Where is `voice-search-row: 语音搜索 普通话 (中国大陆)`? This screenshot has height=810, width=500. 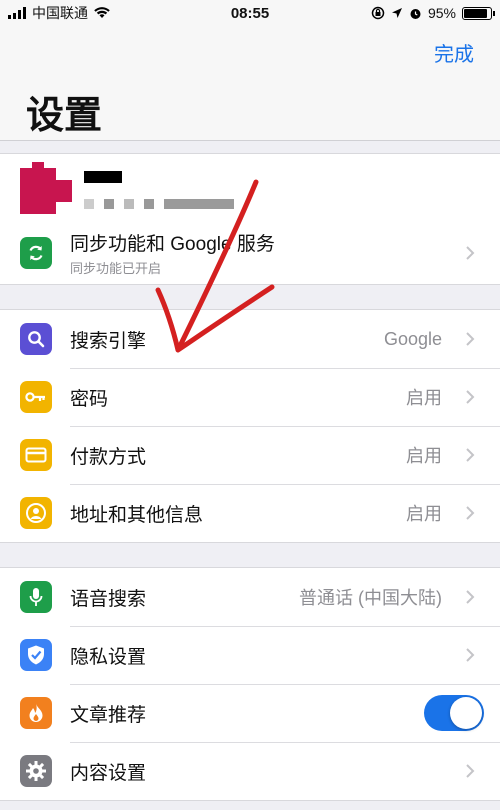
voice-search-row: 语音搜索 普通话 (中国大陆) is located at coordinates (250, 597).